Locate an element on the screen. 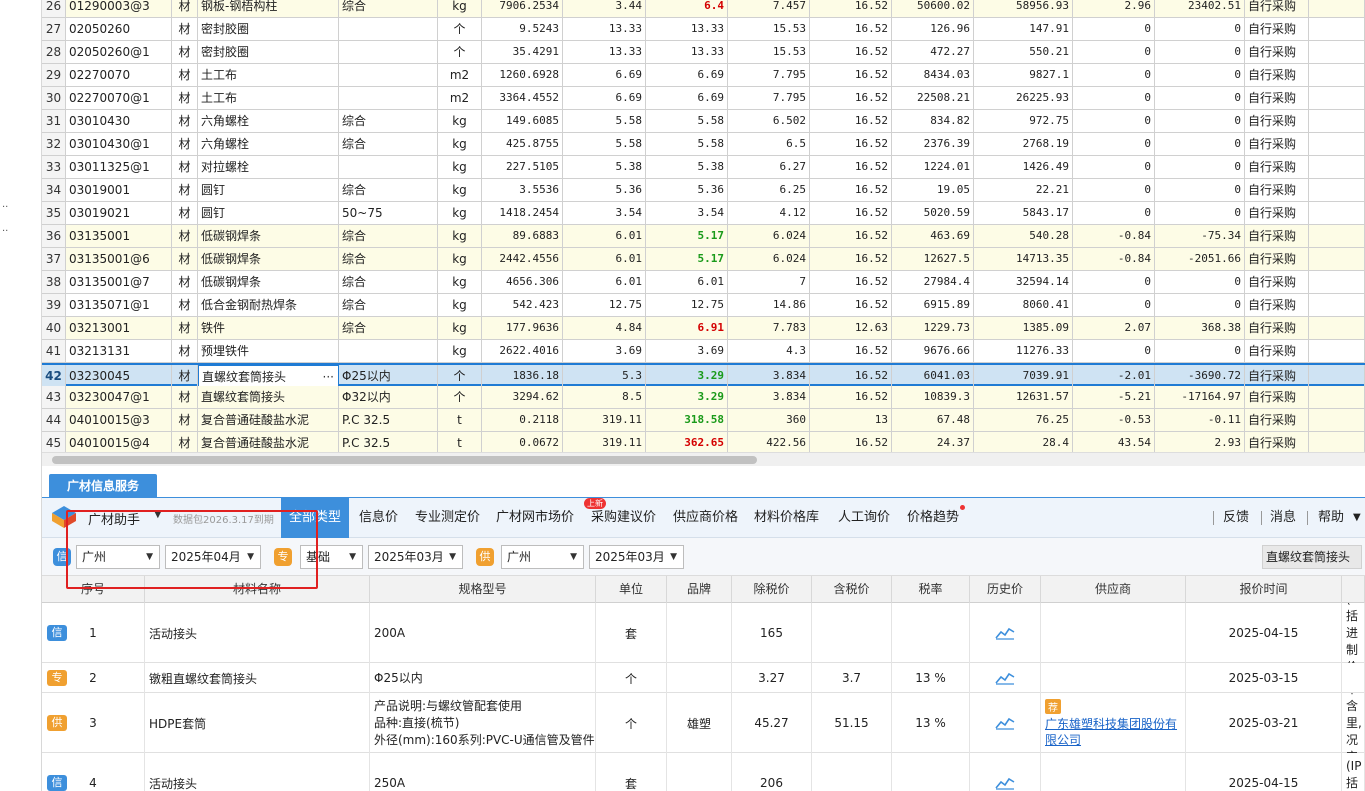 This screenshot has height=791, width=1365. grid-cell-code: 02270070 is located at coordinates (119, 75).